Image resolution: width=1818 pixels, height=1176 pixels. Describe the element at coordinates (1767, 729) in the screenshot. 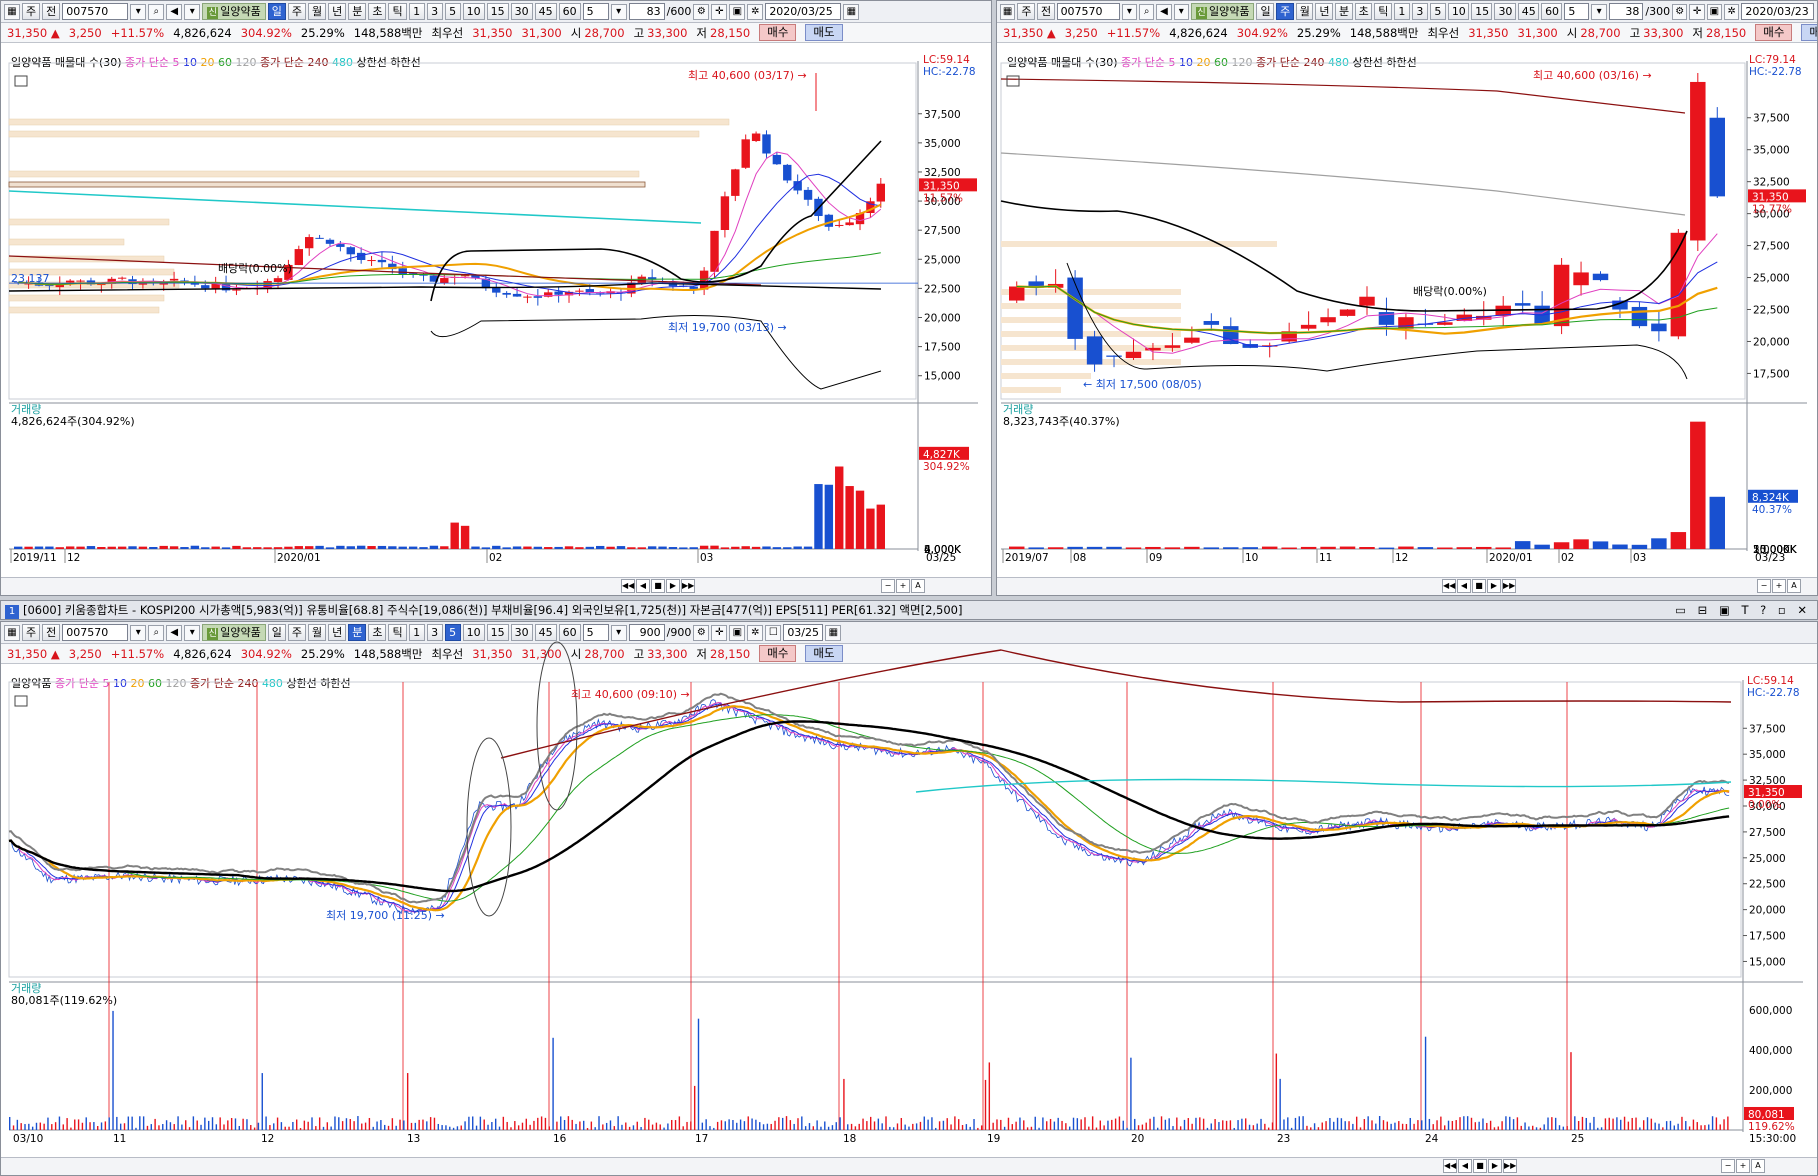

I see `y-tick-label: 37,500` at that location.